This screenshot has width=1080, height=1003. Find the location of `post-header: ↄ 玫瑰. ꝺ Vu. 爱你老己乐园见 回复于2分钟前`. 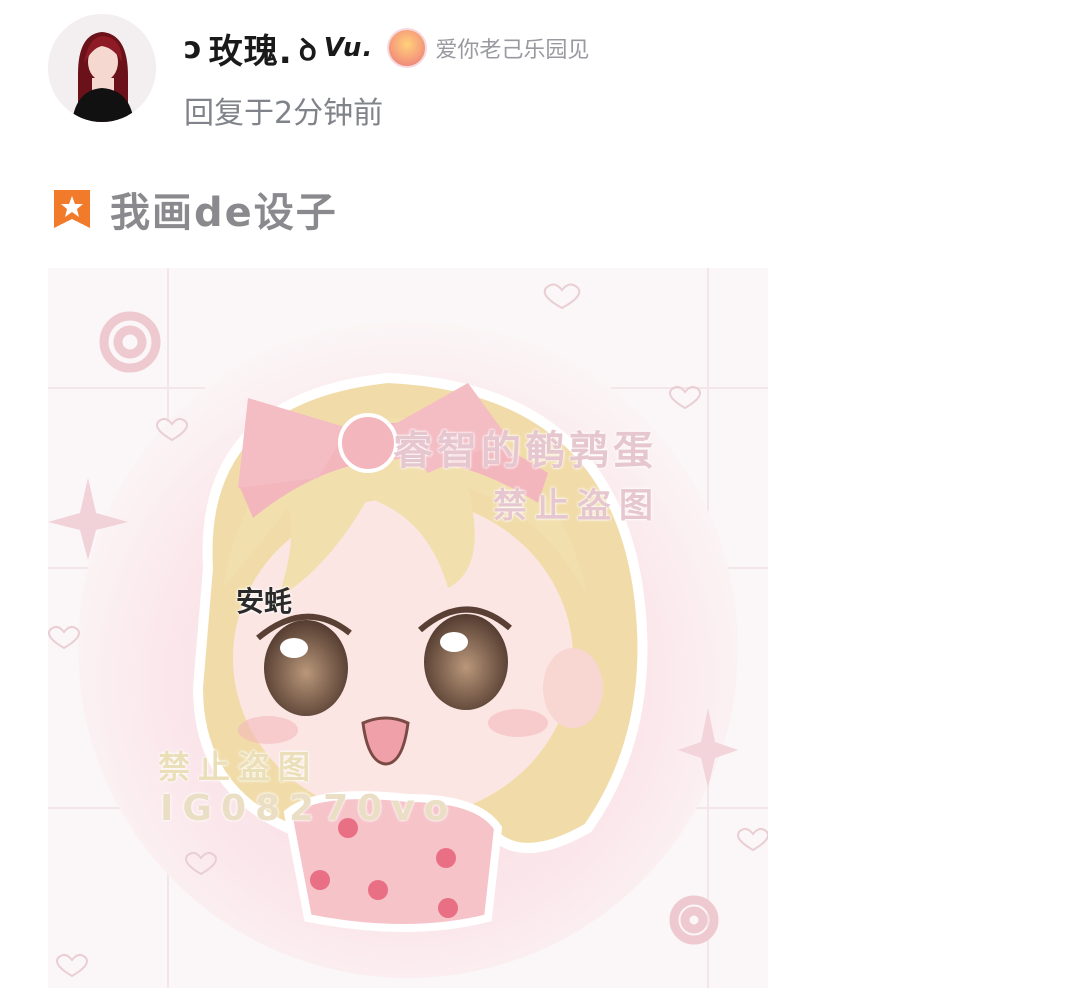

post-header: ↄ 玫瑰. ꝺ Vu. 爱你老己乐园见 回复于2分钟前 is located at coordinates (540, 70).